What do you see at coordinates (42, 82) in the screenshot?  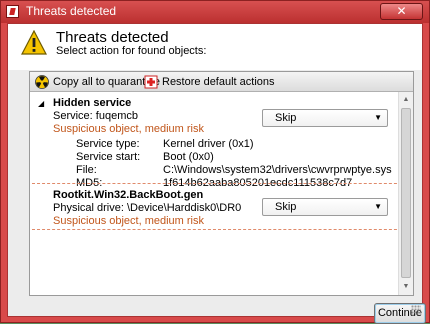 I see `radiation-icon` at bounding box center [42, 82].